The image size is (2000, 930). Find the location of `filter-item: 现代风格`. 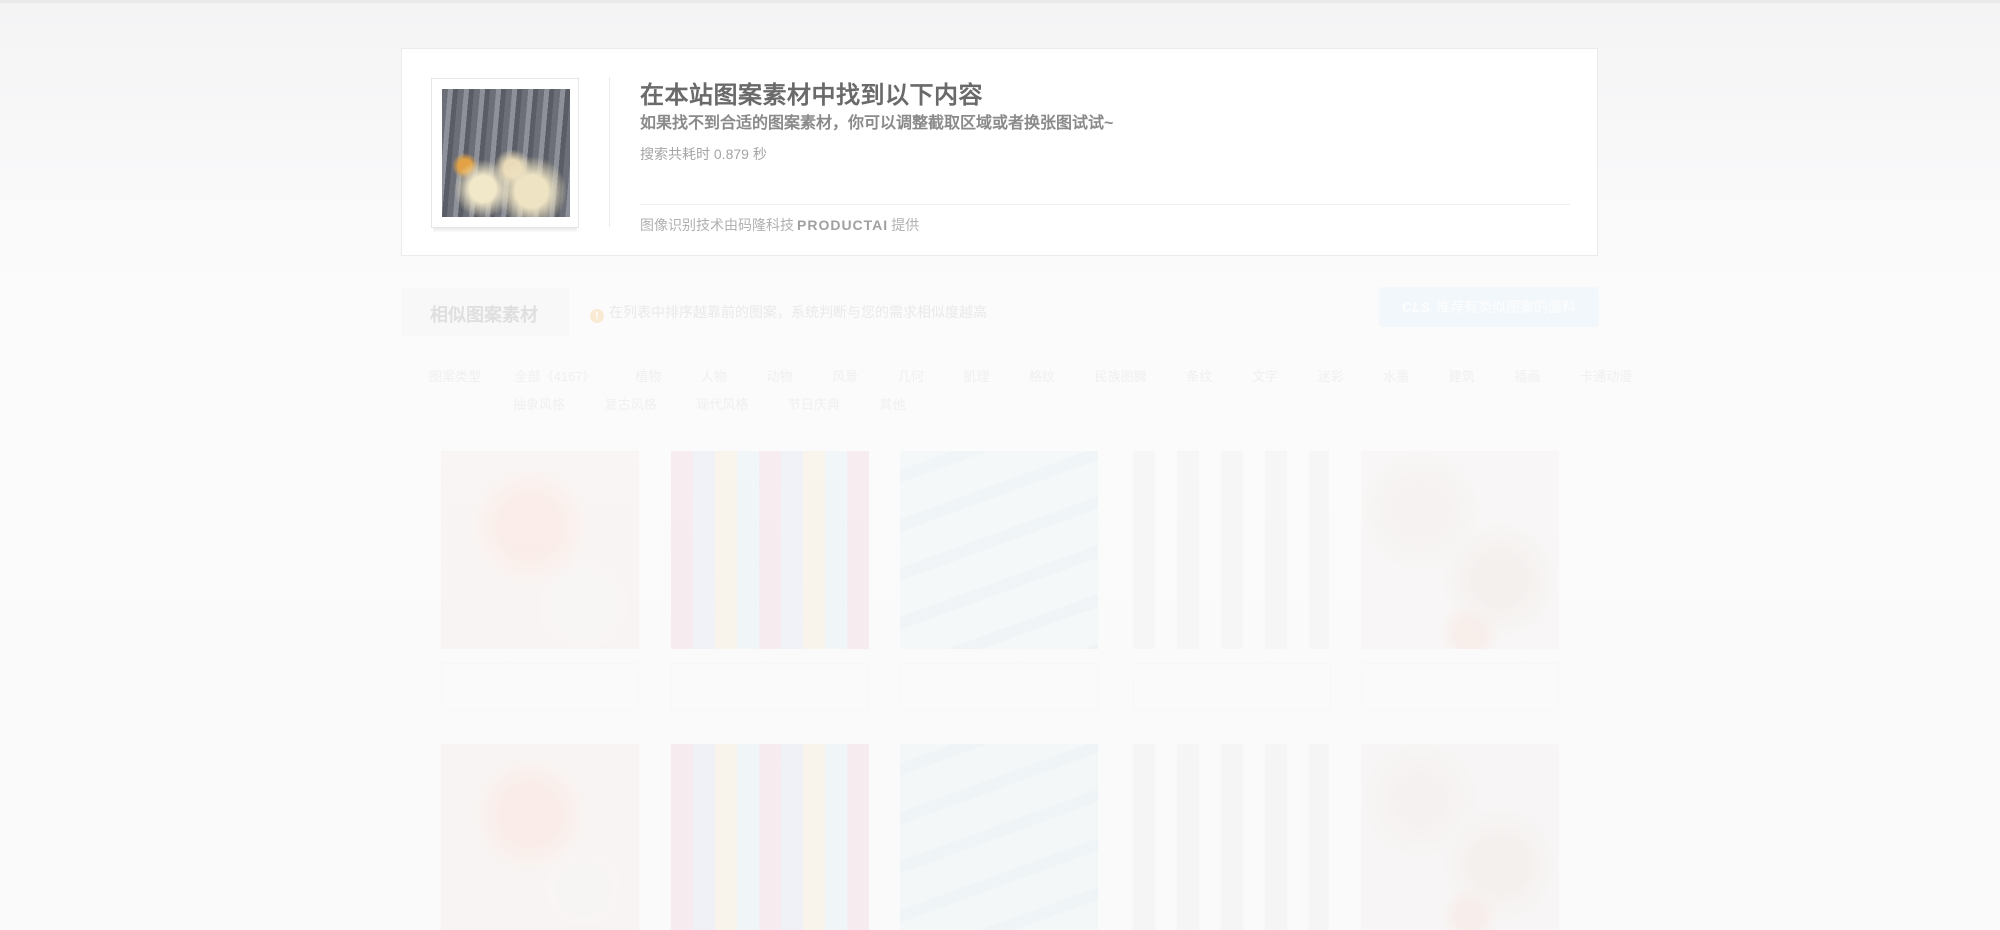

filter-item: 现代风格 is located at coordinates (722, 404).